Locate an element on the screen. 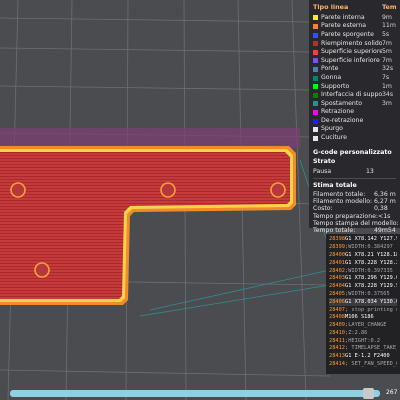 This screenshot has width=400, height=400. gcode-line: 28412 ; TIMELAPSE_TAKE_FR is located at coordinates (363, 349).